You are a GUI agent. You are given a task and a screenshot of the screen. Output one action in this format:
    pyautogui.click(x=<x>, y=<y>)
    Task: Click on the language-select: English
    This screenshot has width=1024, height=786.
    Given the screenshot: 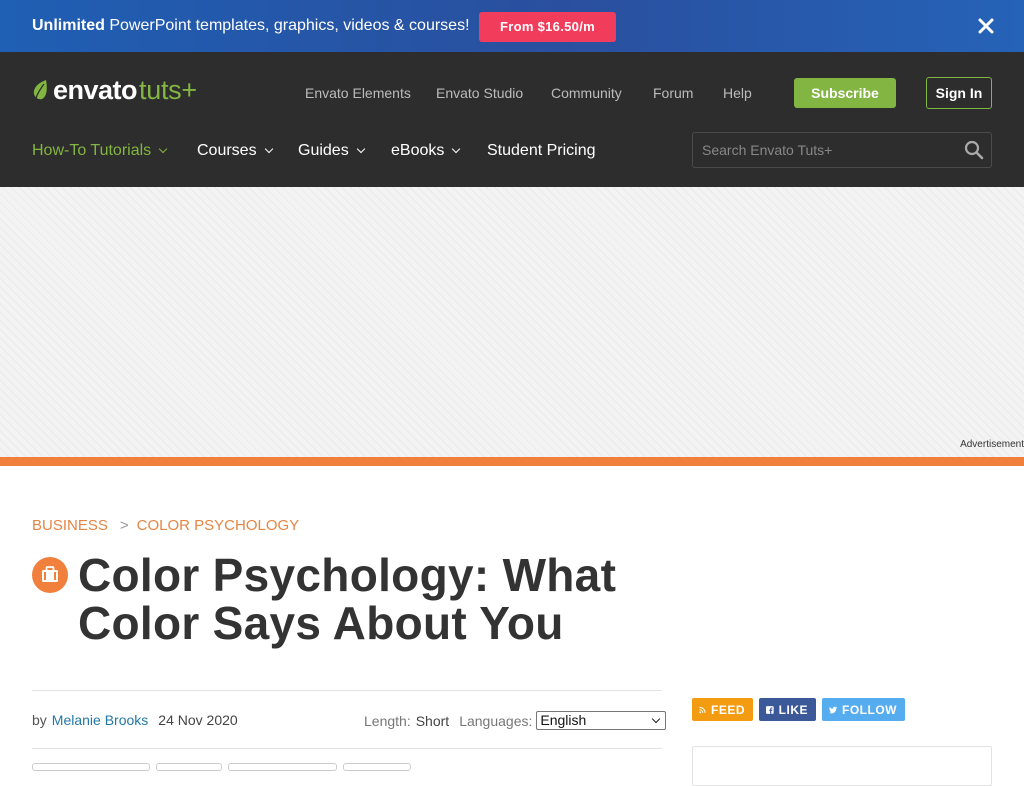 What is the action you would take?
    pyautogui.click(x=601, y=720)
    